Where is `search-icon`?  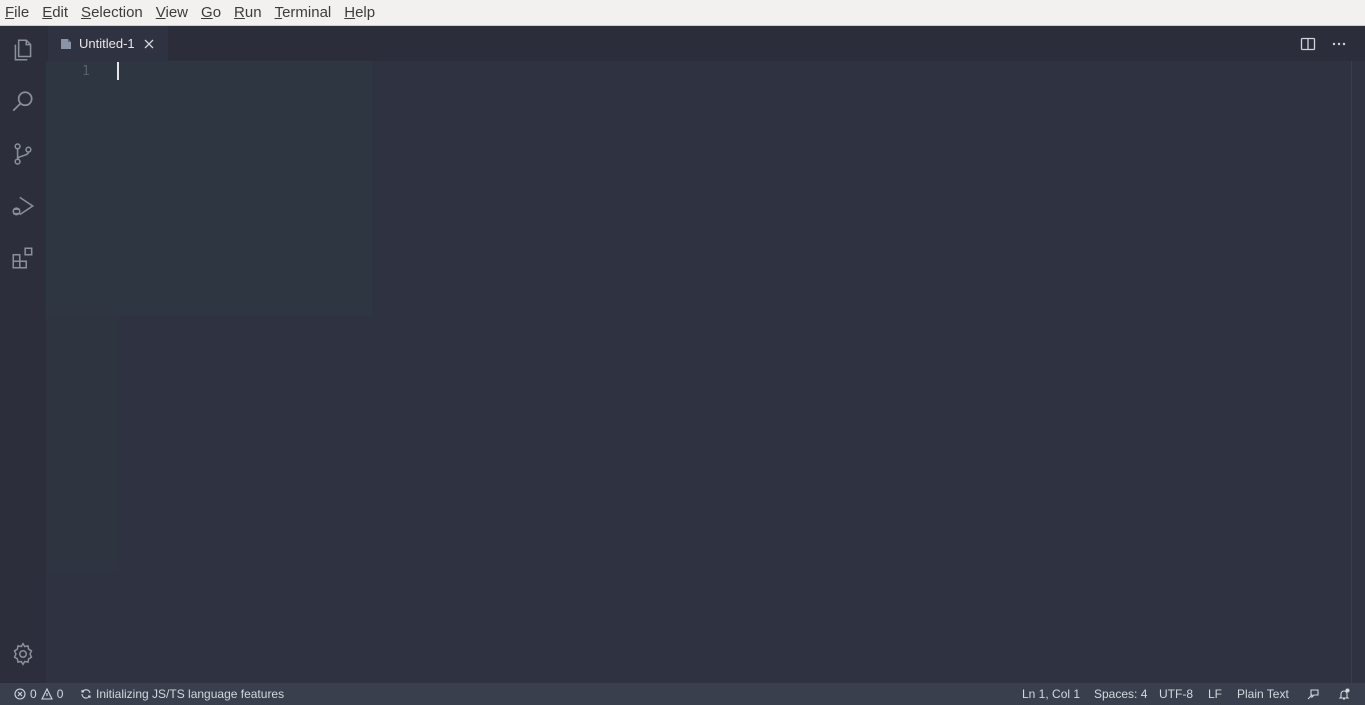
search-icon is located at coordinates (23, 102).